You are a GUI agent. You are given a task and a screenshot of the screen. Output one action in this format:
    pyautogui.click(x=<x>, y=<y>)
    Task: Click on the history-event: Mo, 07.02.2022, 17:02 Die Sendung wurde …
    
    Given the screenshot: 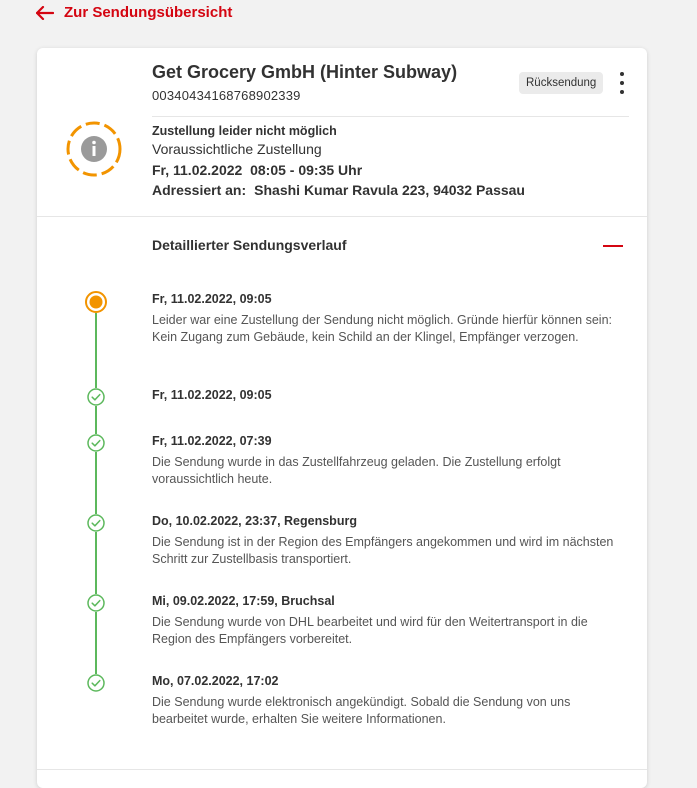 What is the action you would take?
    pyautogui.click(x=387, y=701)
    